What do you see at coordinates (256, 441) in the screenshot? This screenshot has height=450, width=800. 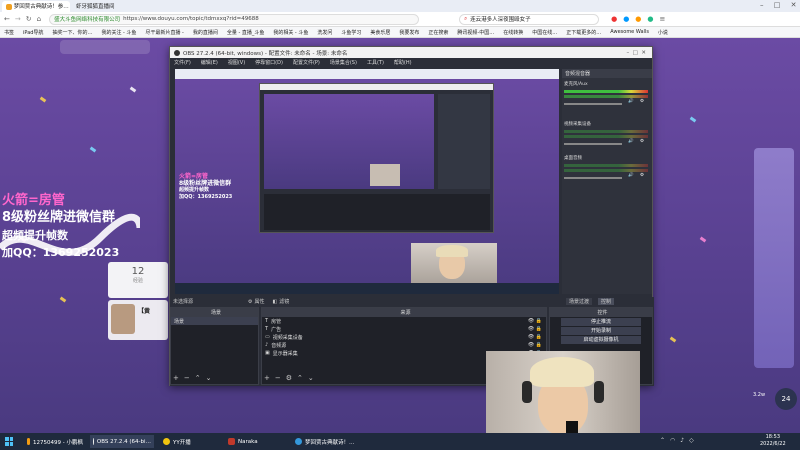 I see `taskbar-app: Naraka` at bounding box center [256, 441].